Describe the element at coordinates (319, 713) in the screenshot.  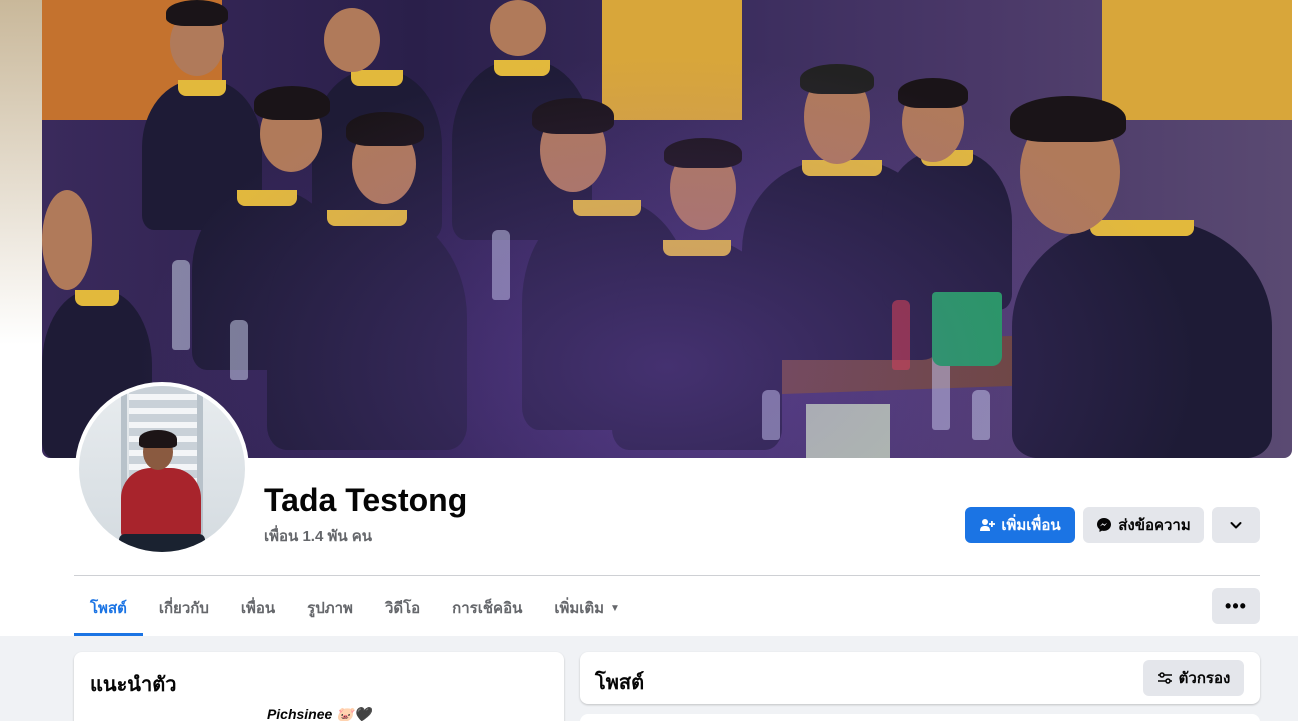
I see `intro-bio: Pichsinee 🐷🖤` at that location.